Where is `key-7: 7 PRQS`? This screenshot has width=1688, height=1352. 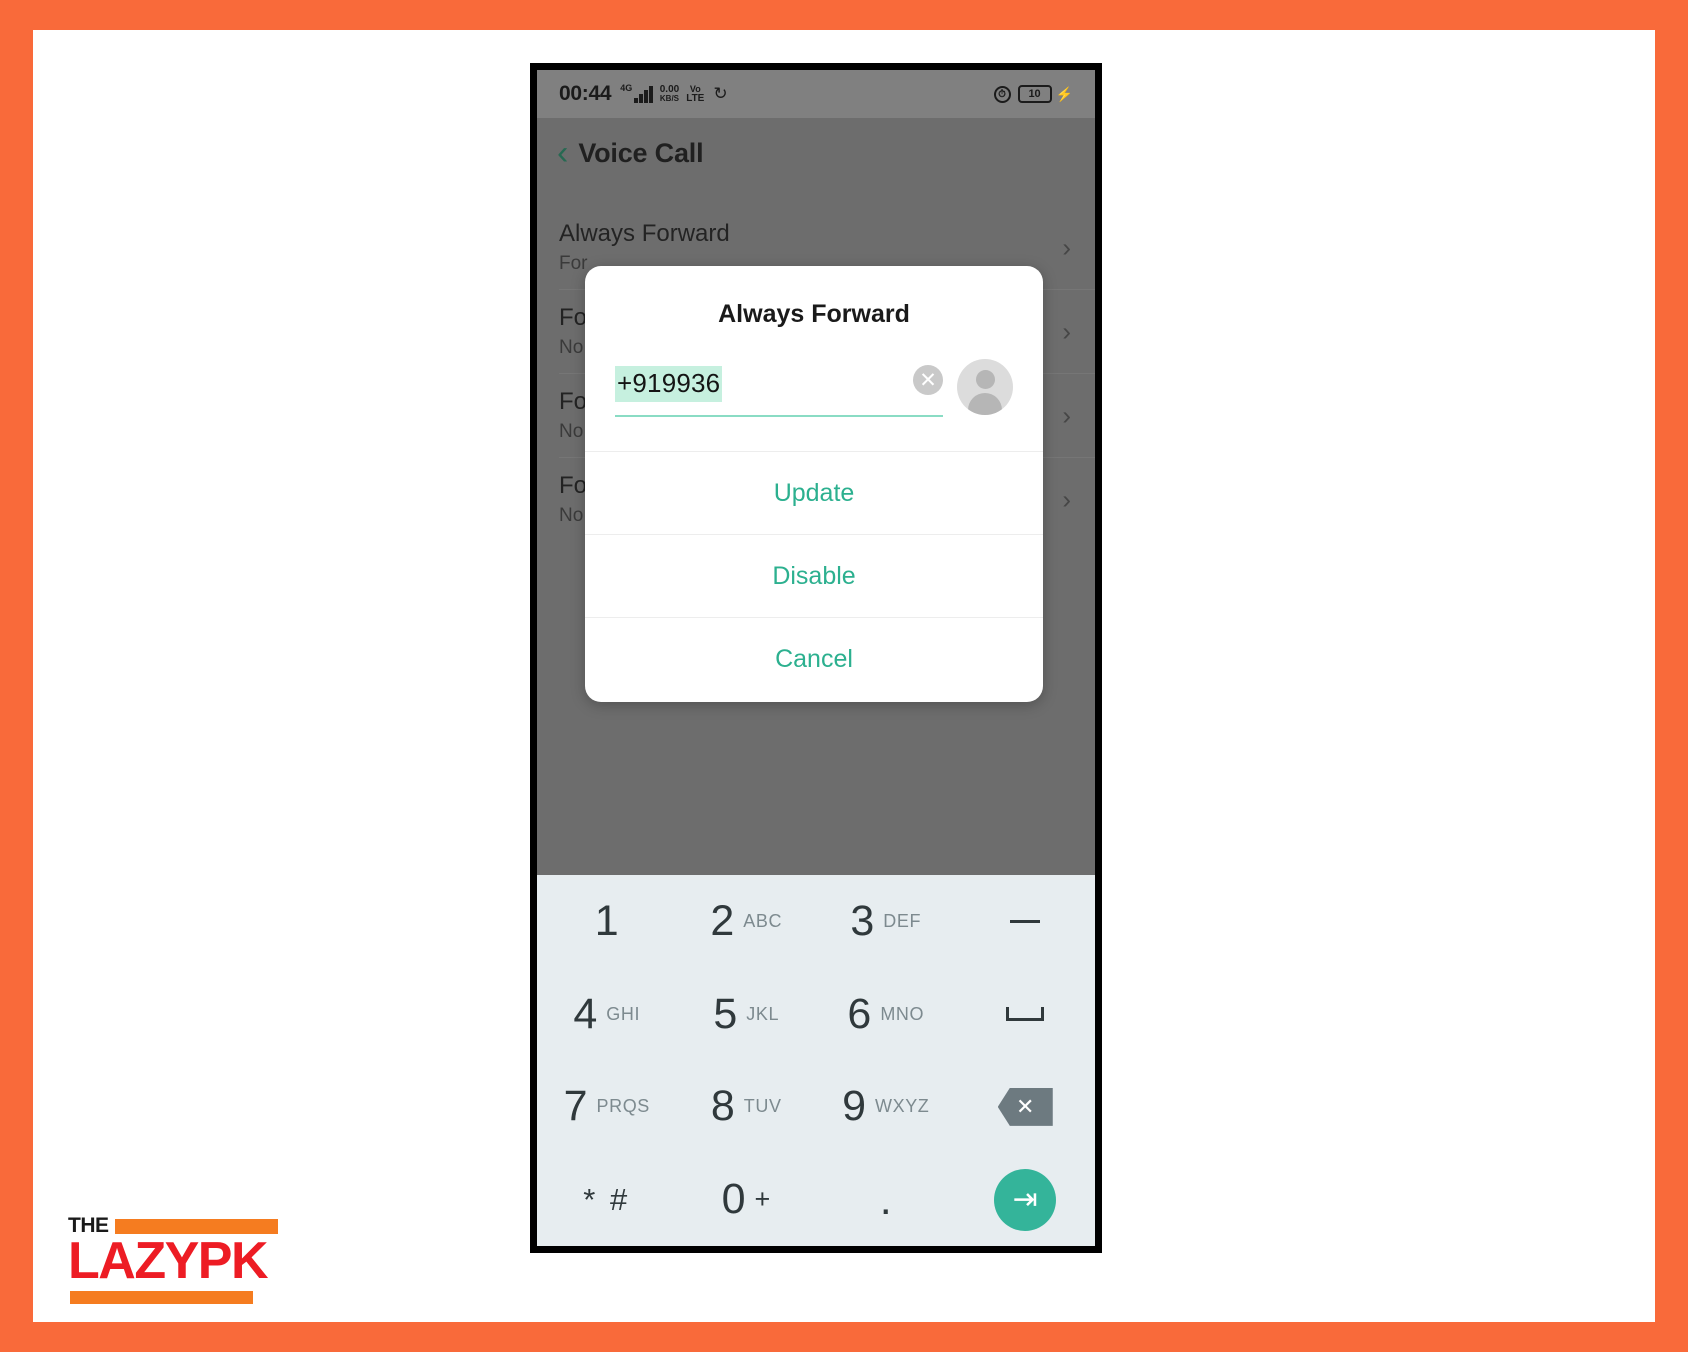 key-7: 7 PRQS is located at coordinates (607, 1107).